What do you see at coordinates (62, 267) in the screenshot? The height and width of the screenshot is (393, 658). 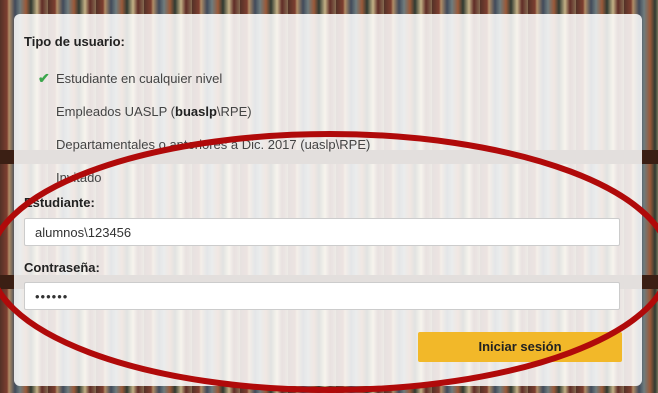 I see `password-field-label: Contraseña:` at bounding box center [62, 267].